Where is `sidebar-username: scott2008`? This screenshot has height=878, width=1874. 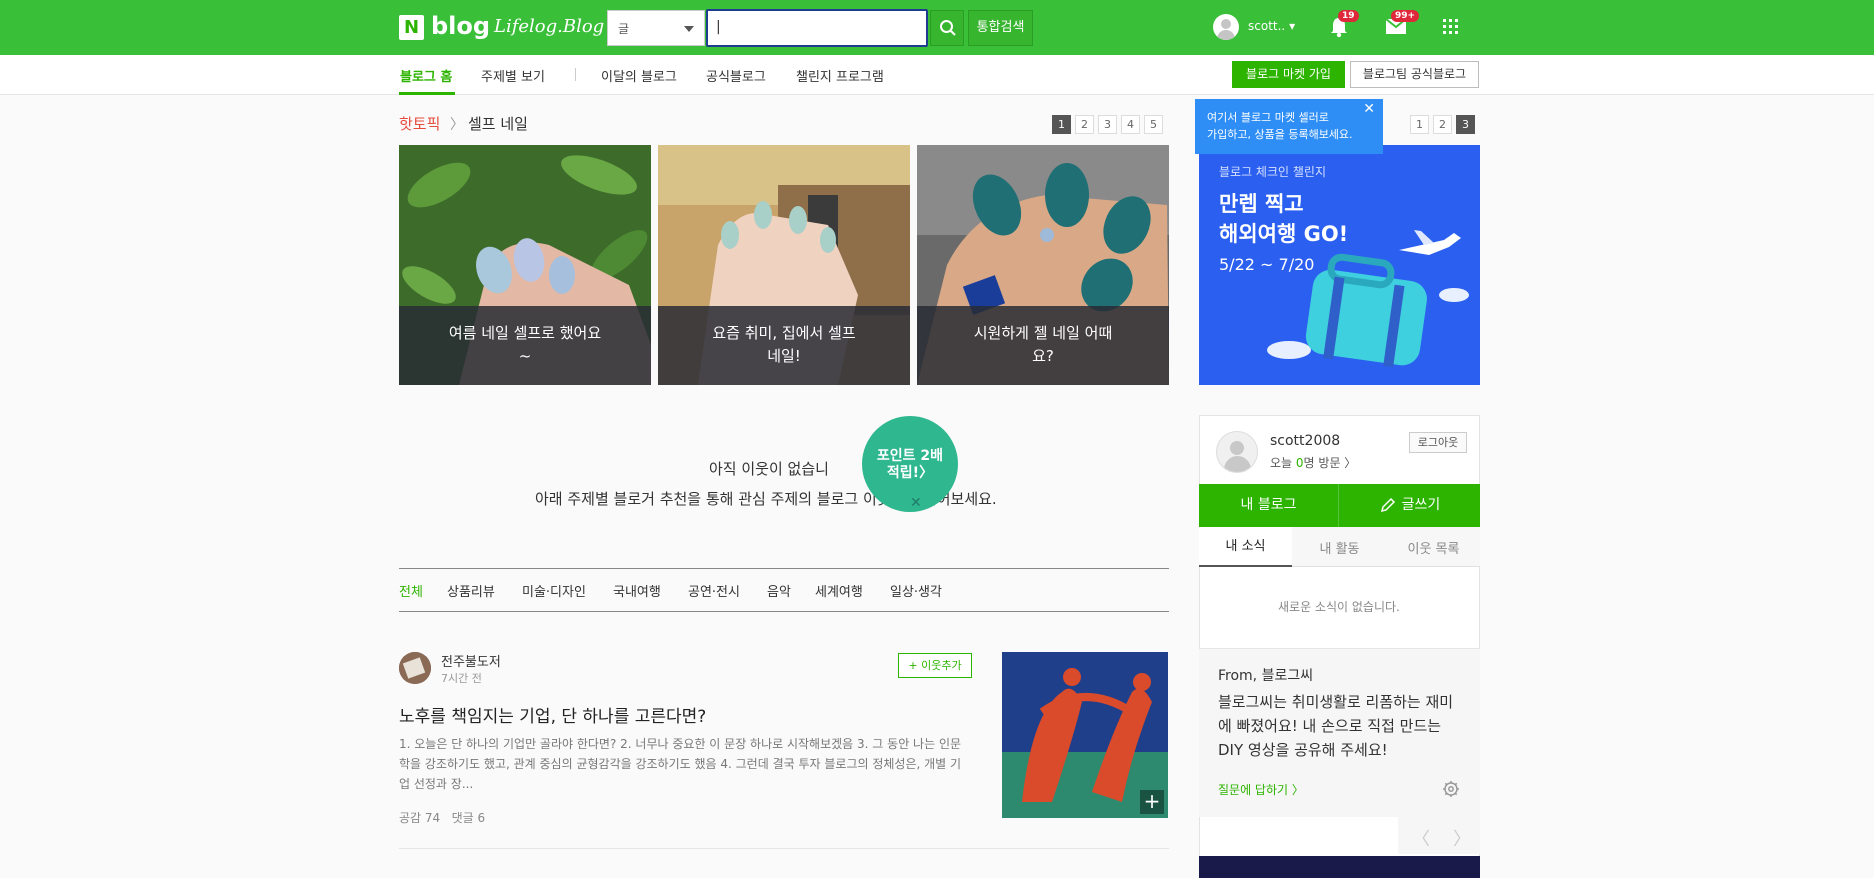
sidebar-username: scott2008 is located at coordinates (1305, 441).